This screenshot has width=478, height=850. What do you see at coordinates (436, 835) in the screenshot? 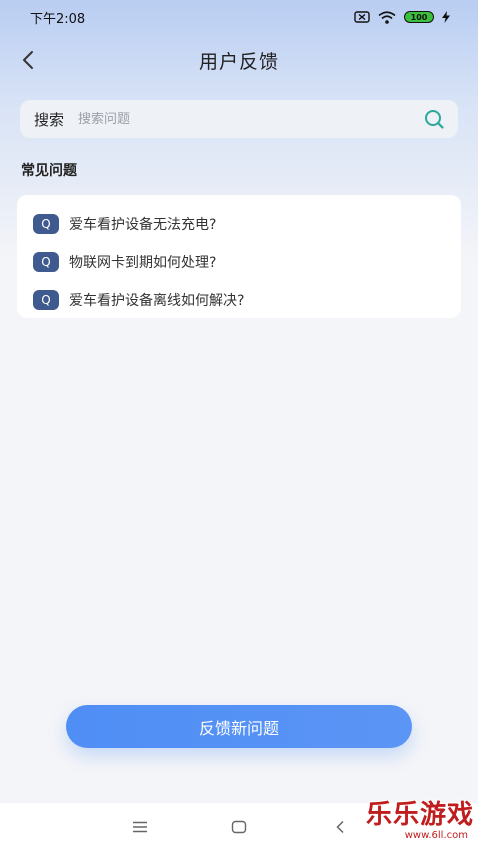
I see `watermark-url: www.6ll.com` at bounding box center [436, 835].